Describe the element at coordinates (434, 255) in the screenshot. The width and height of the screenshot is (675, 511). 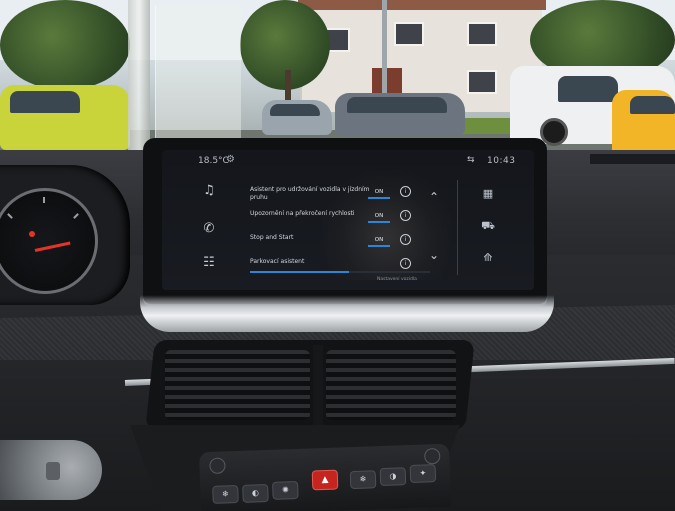
I see `scroll-down-icon: ⌄` at that location.